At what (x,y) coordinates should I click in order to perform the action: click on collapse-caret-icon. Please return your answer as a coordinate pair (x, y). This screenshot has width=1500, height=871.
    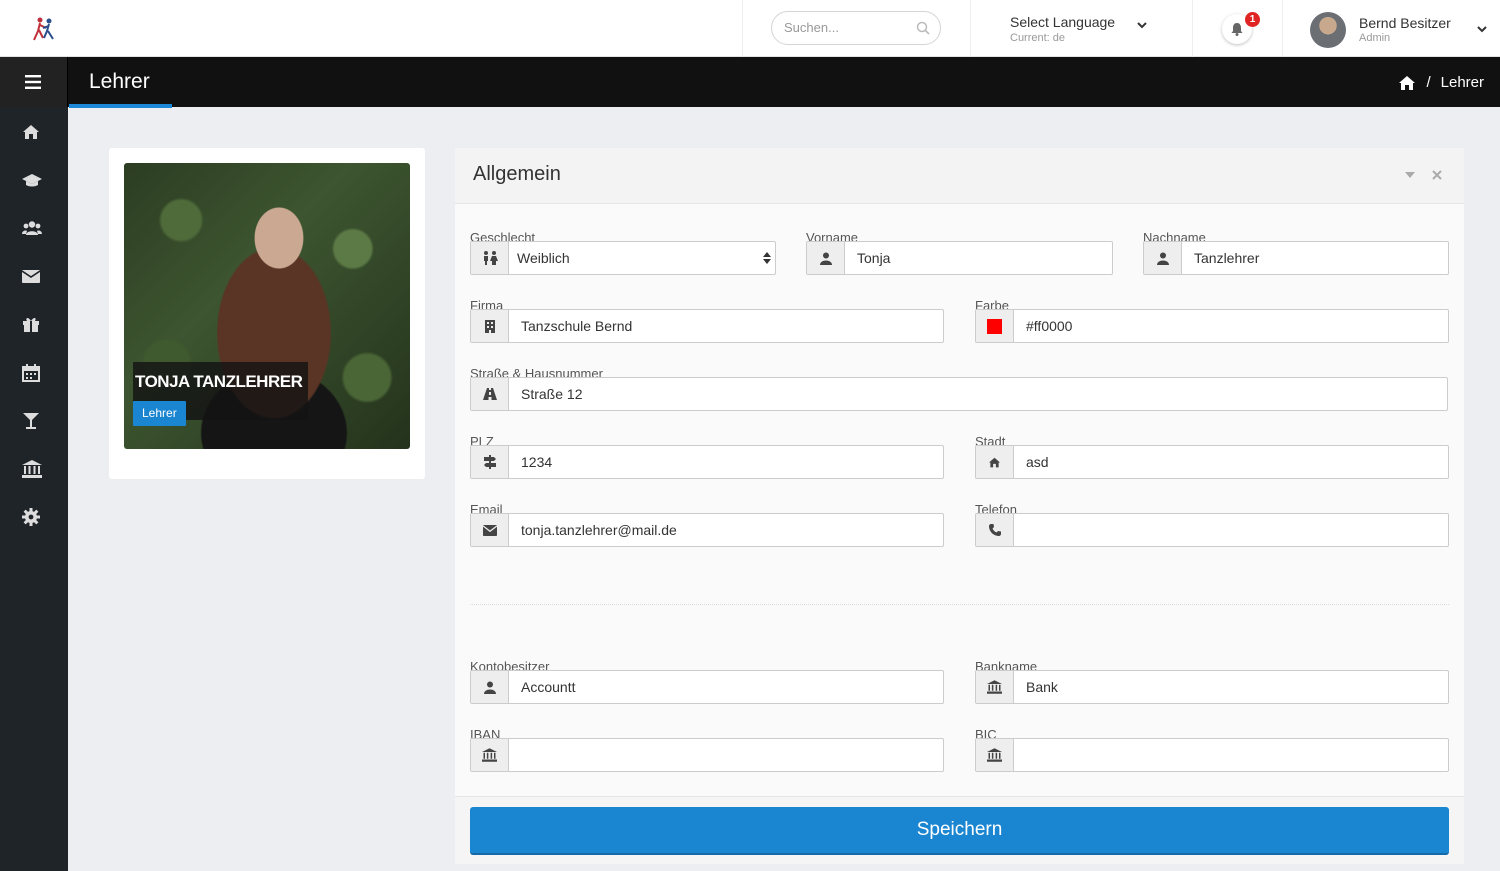
    Looking at the image, I should click on (1410, 175).